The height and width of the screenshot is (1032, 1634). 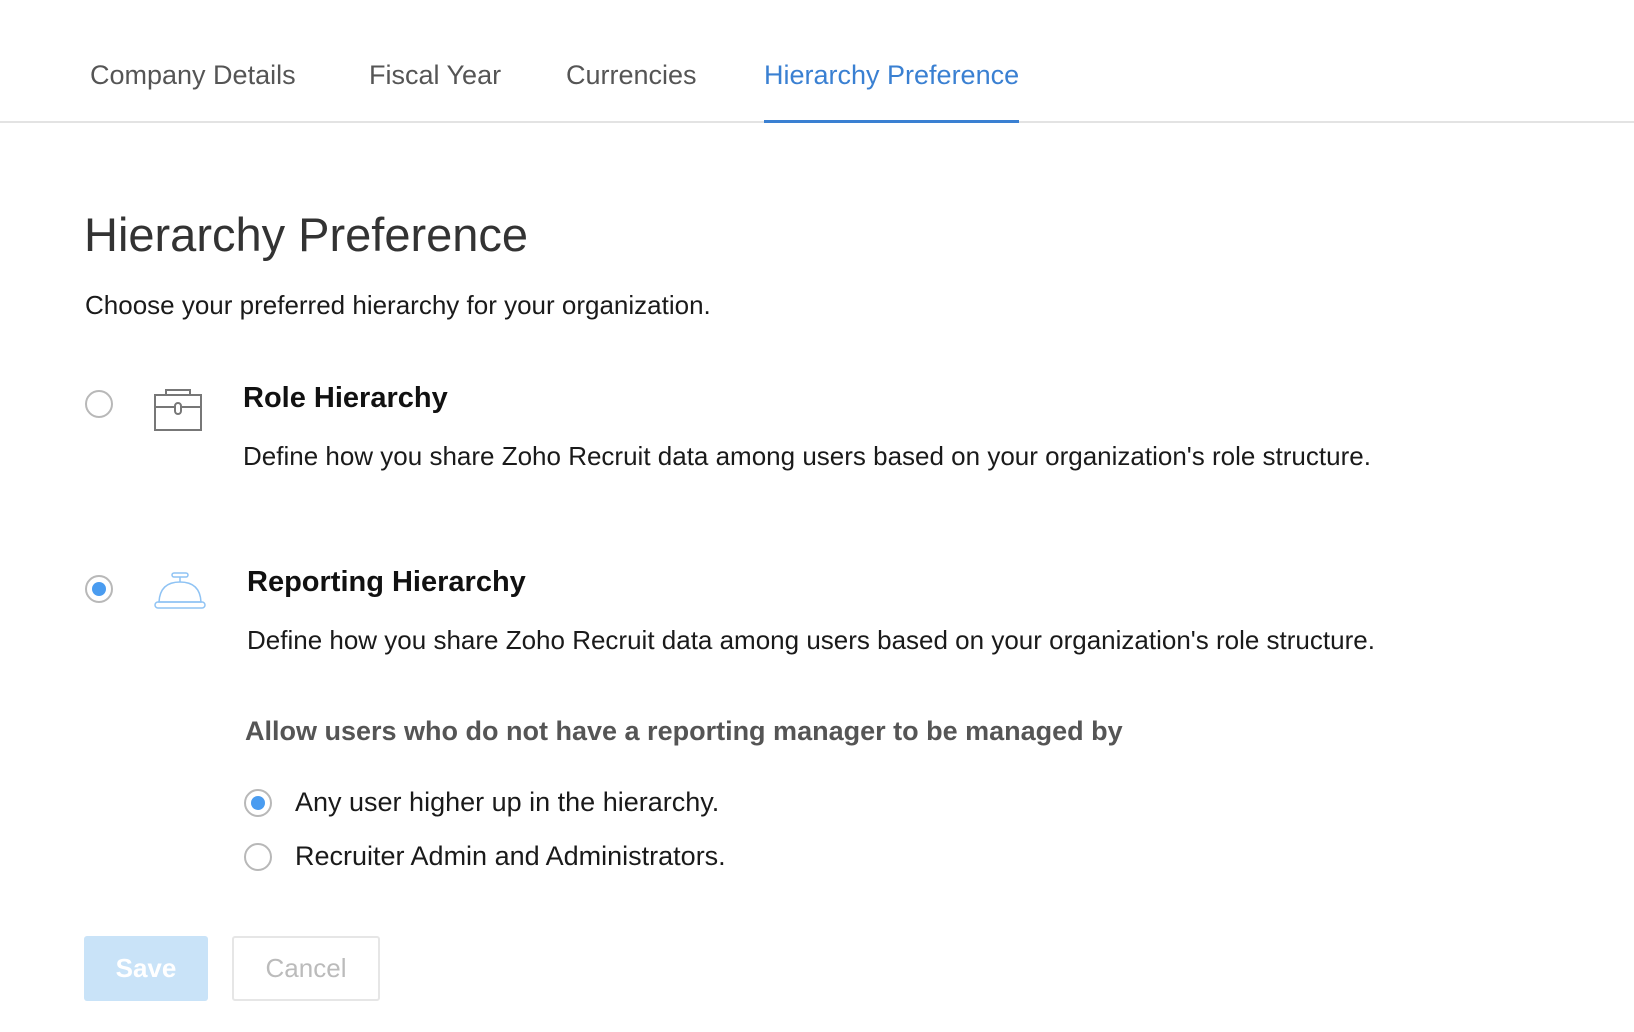 I want to click on tab-fiscal-year: Fiscal Year, so click(x=435, y=91).